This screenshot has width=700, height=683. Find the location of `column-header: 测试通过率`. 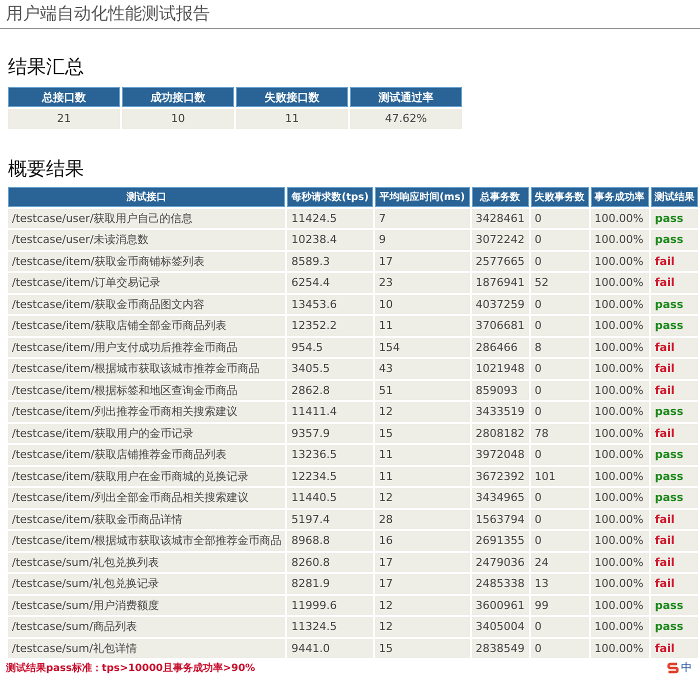

column-header: 测试通过率 is located at coordinates (406, 97).